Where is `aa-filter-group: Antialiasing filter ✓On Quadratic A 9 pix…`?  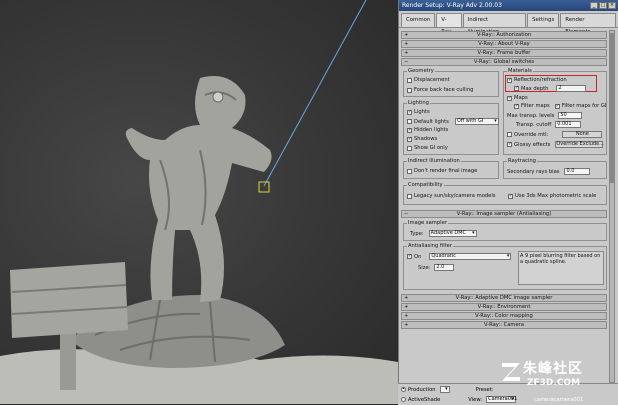 aa-filter-group: Antialiasing filter ✓On Quadratic A 9 pix… is located at coordinates (505, 266).